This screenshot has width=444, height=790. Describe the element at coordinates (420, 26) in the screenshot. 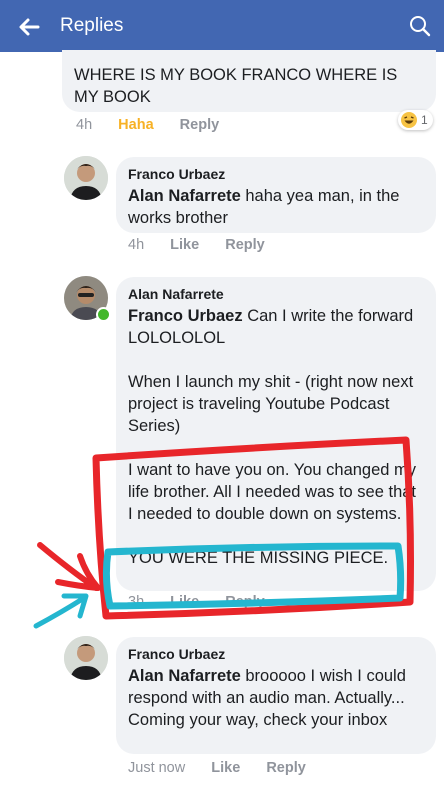

I see `search-icon` at that location.